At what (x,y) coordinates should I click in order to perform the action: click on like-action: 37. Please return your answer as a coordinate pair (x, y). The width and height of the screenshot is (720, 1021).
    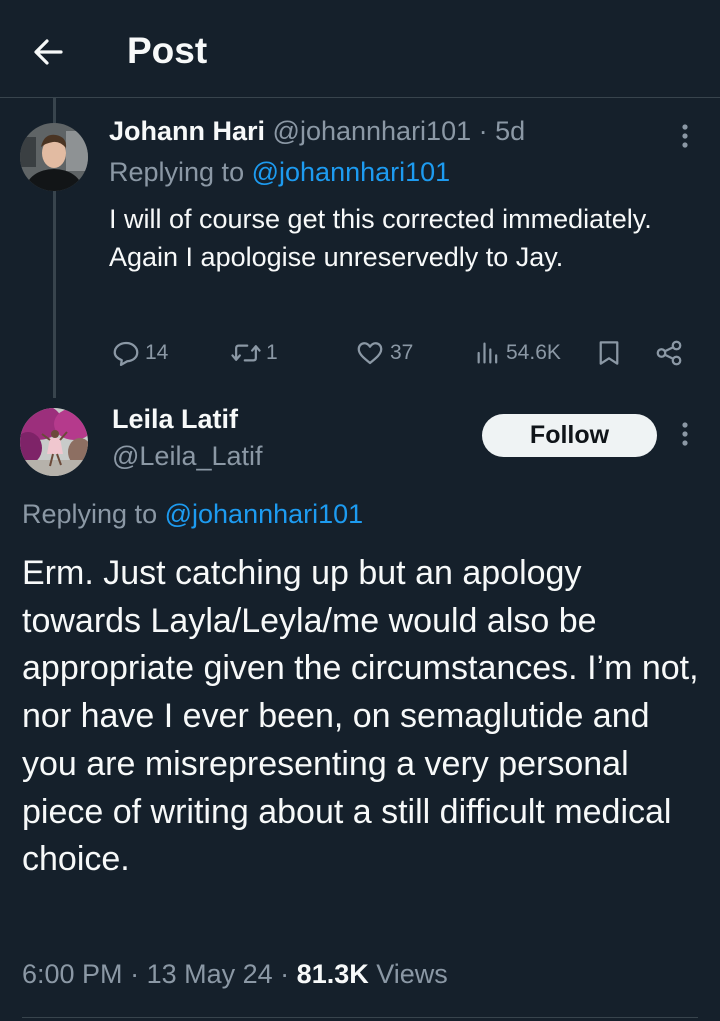
    Looking at the image, I should click on (383, 353).